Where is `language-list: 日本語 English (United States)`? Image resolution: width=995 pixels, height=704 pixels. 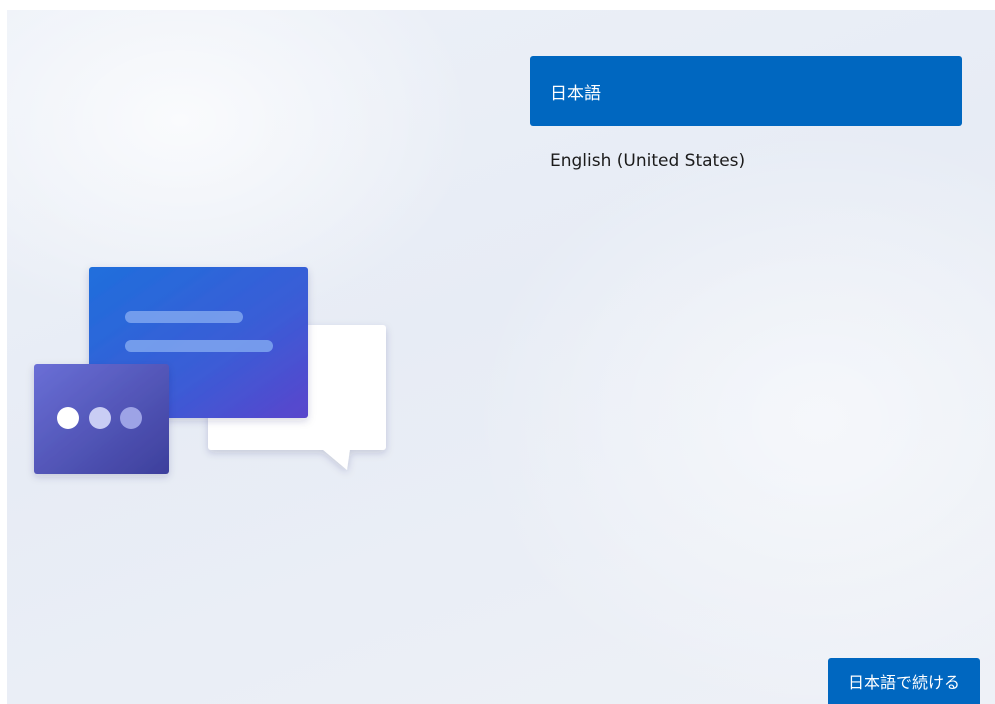
language-list: 日本語 English (United States) is located at coordinates (746, 126).